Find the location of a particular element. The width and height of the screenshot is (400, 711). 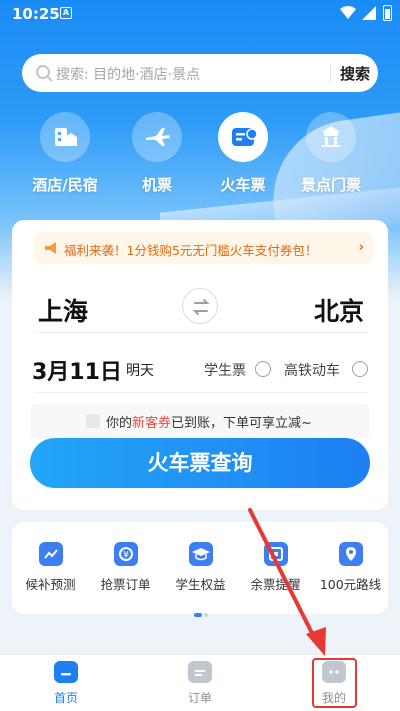

train-search-button: 火车票查询 is located at coordinates (200, 463).